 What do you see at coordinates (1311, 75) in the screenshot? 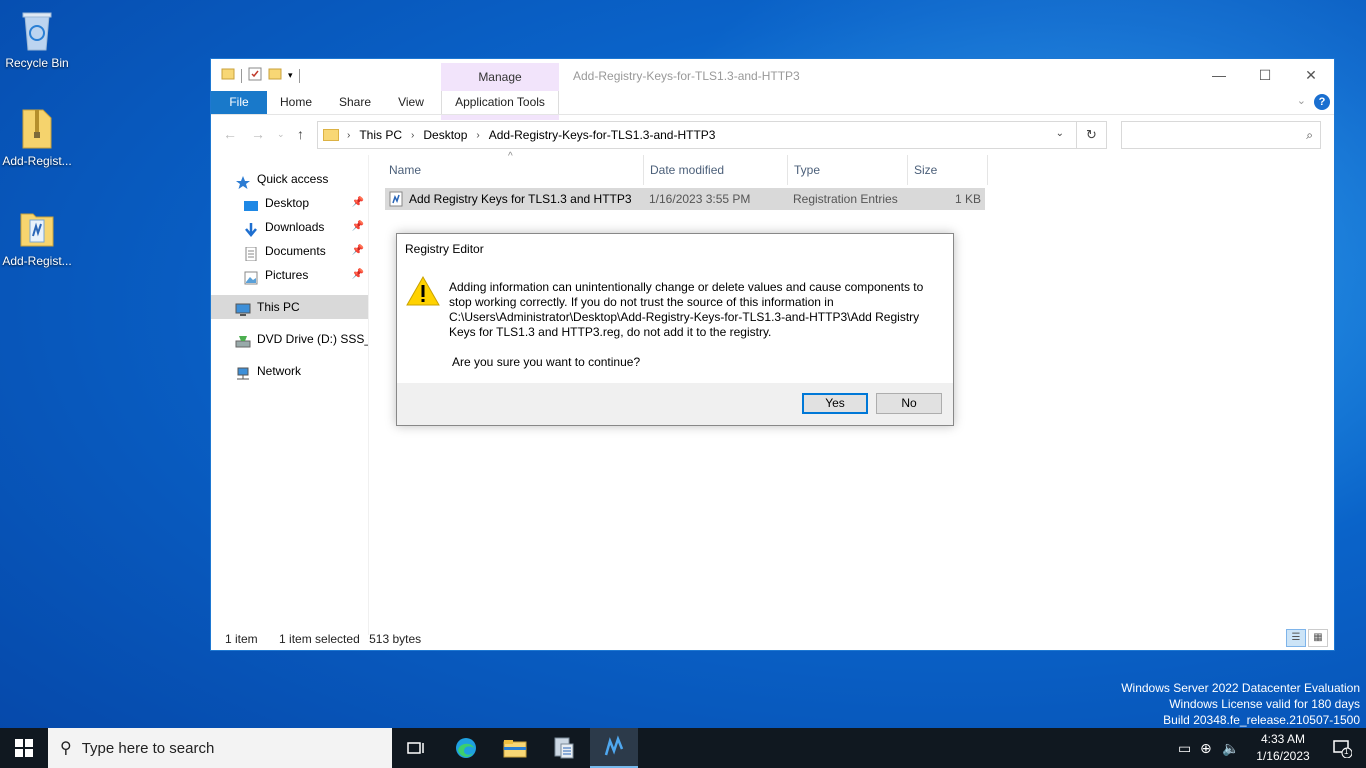
I see `close-button: ✕` at bounding box center [1311, 75].